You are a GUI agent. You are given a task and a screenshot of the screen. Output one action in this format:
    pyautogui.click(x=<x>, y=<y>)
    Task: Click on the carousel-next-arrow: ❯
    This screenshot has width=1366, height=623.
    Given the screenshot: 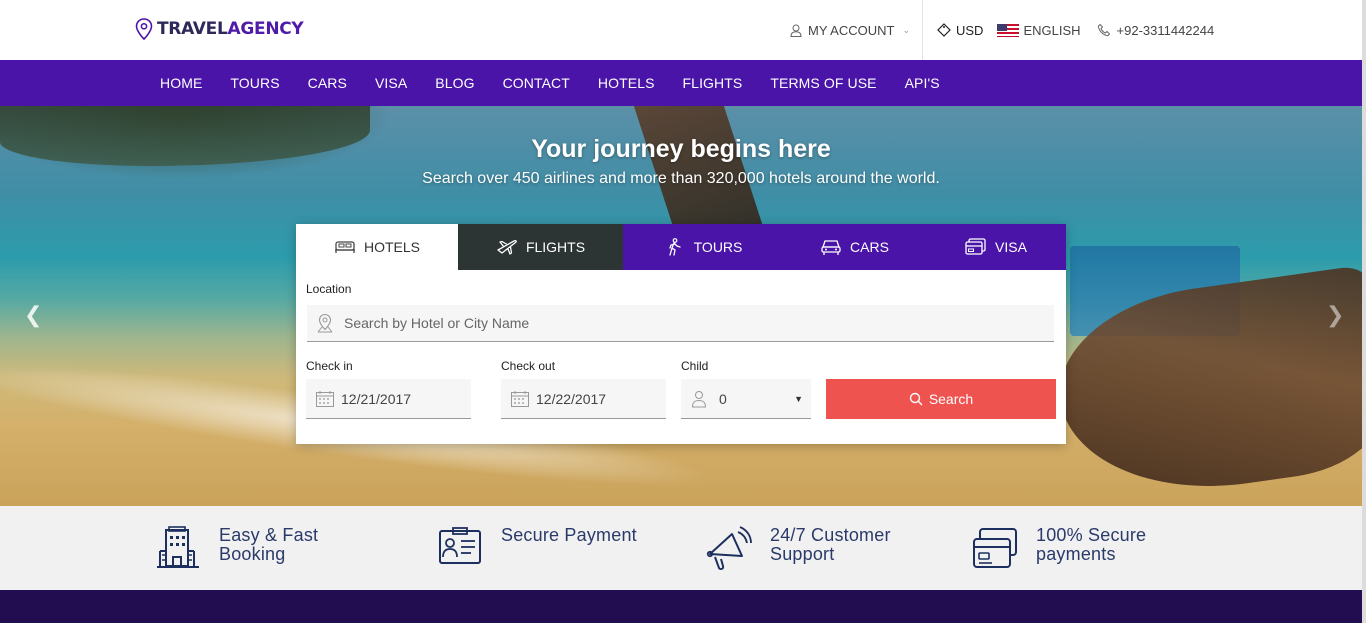 What is the action you would take?
    pyautogui.click(x=1335, y=315)
    